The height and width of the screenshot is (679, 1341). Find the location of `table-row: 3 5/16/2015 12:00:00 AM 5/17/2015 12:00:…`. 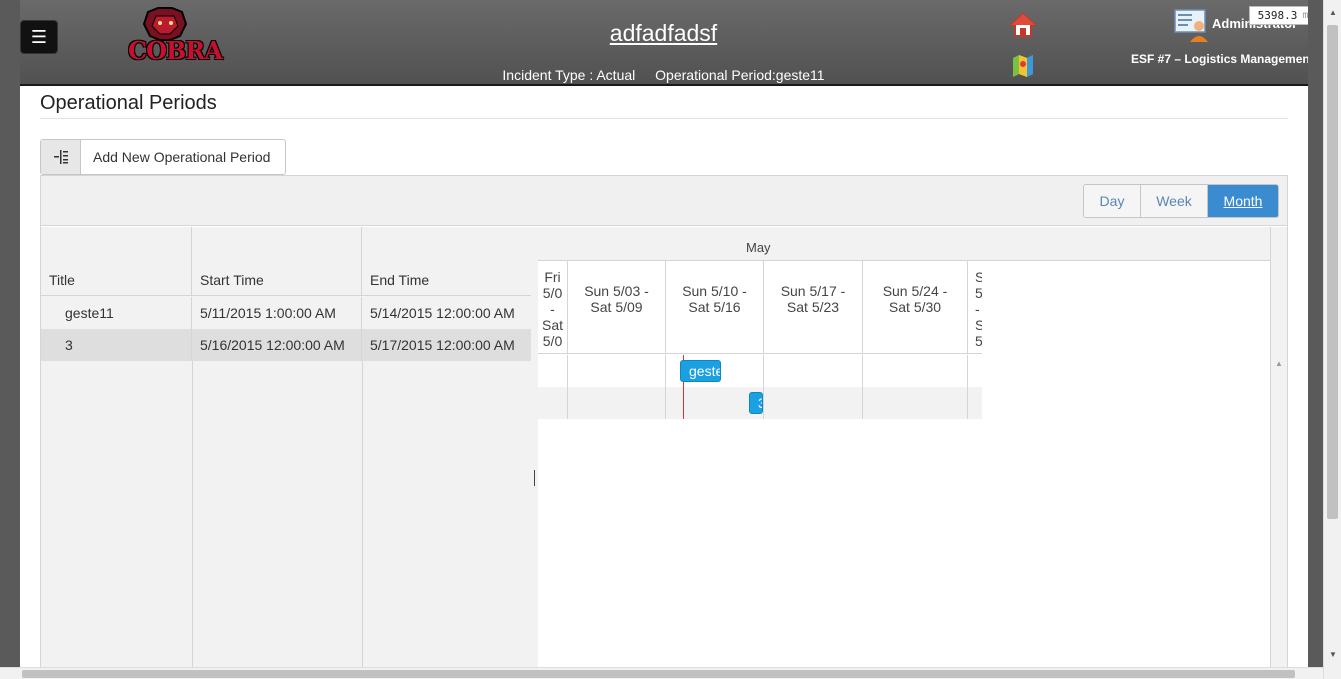

table-row: 3 5/16/2015 12:00:00 AM 5/17/2015 12:00:… is located at coordinates (286, 345).